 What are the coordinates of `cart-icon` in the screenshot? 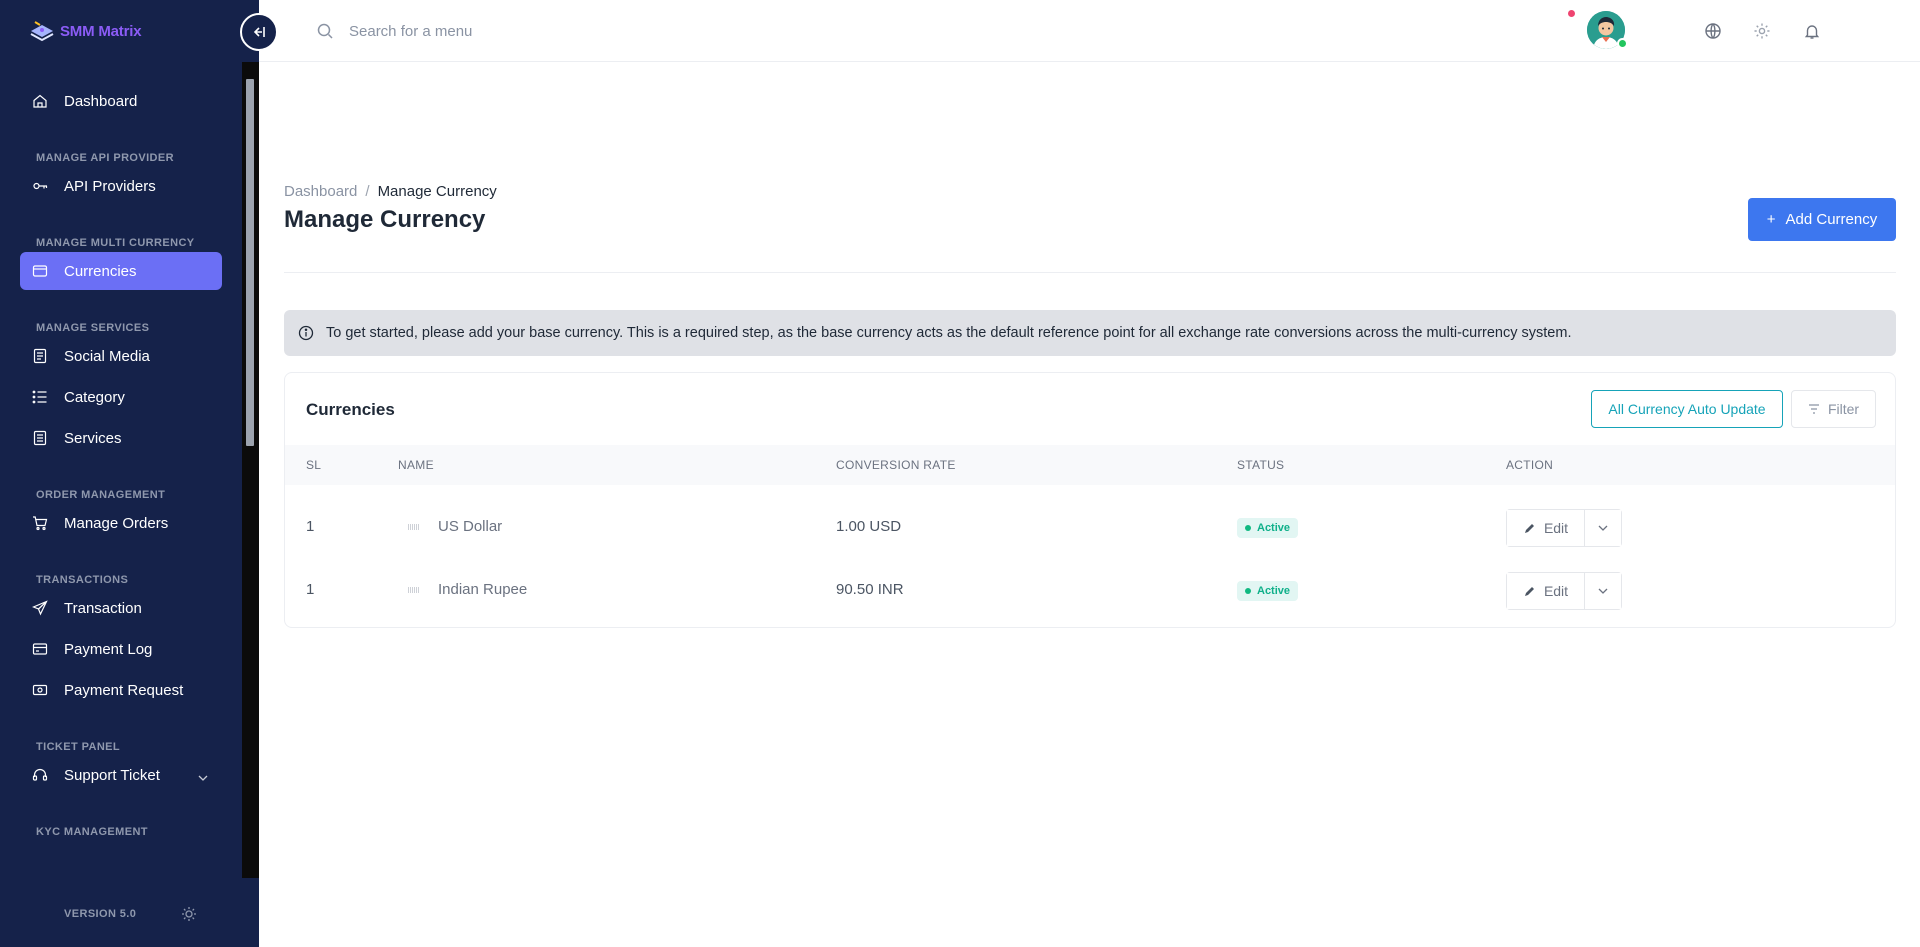 It's located at (40, 523).